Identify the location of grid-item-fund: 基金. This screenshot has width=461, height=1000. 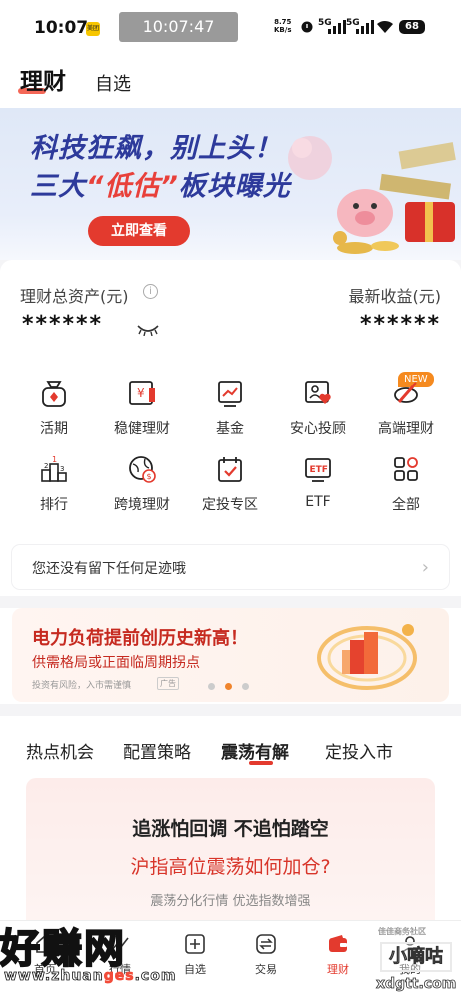
(230, 408).